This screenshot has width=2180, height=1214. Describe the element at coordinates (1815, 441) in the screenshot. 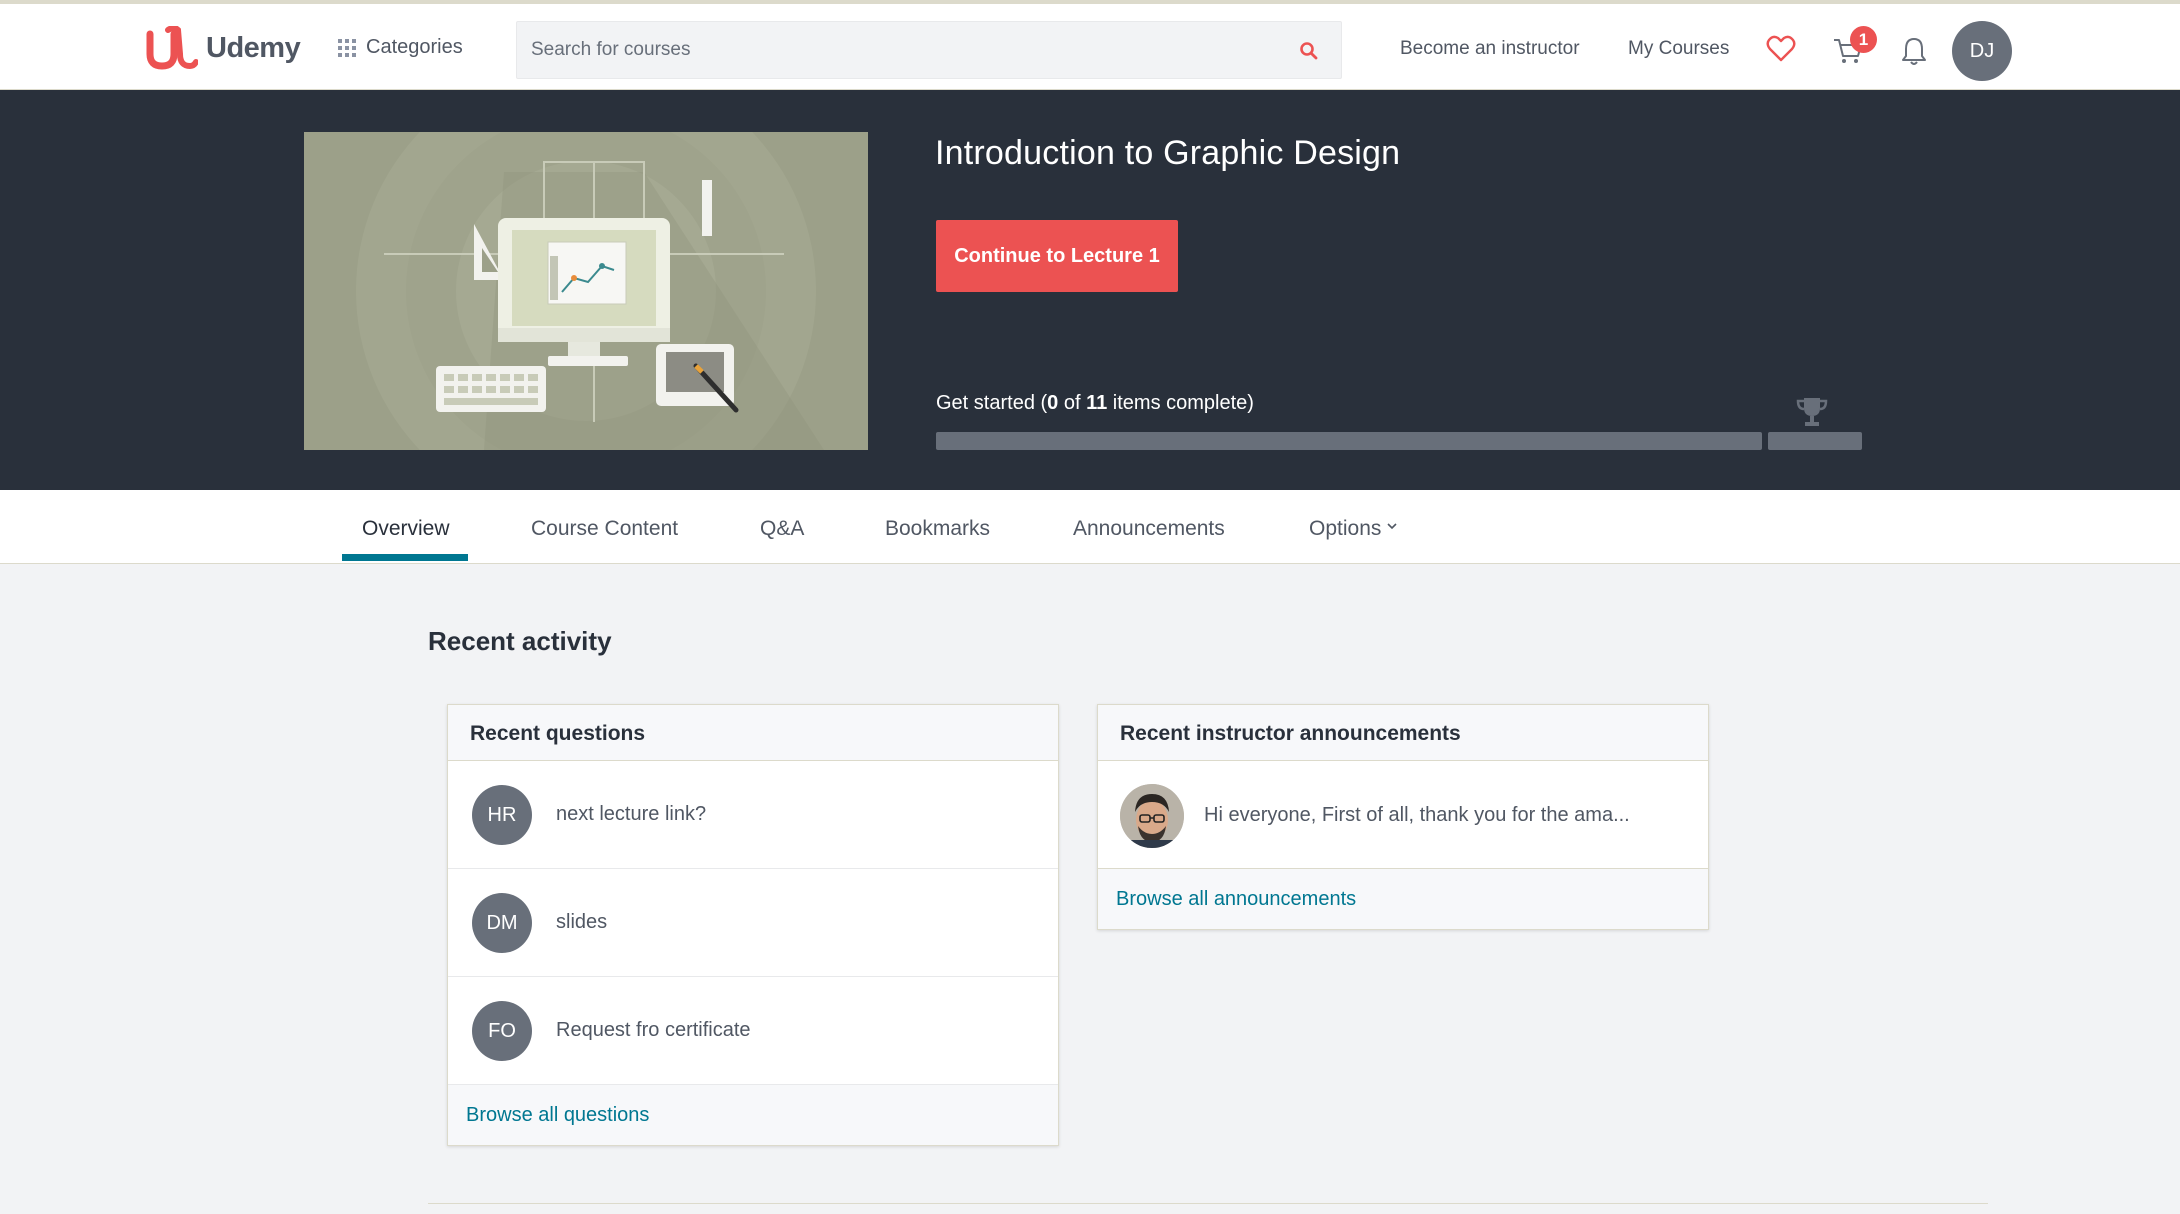

I see `progress-certificate-segment` at that location.